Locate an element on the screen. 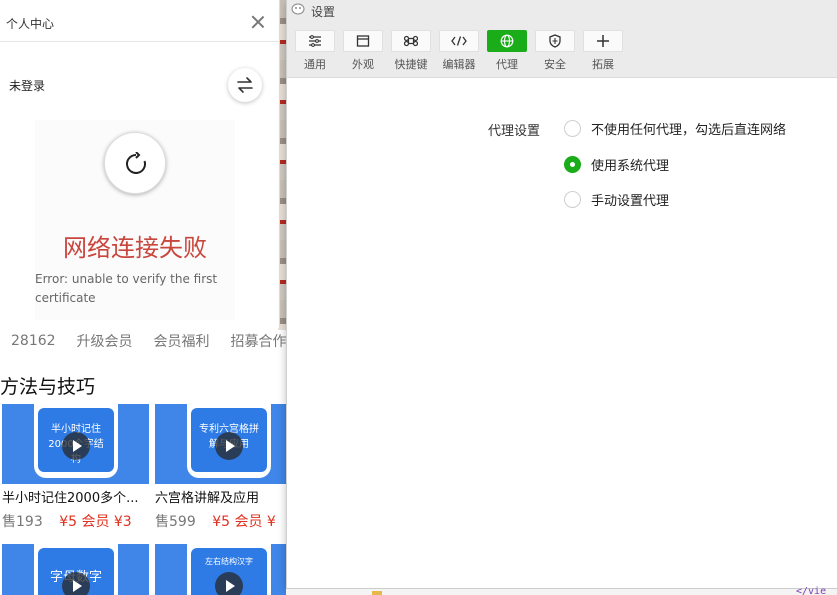  folder-icon is located at coordinates (377, 593).